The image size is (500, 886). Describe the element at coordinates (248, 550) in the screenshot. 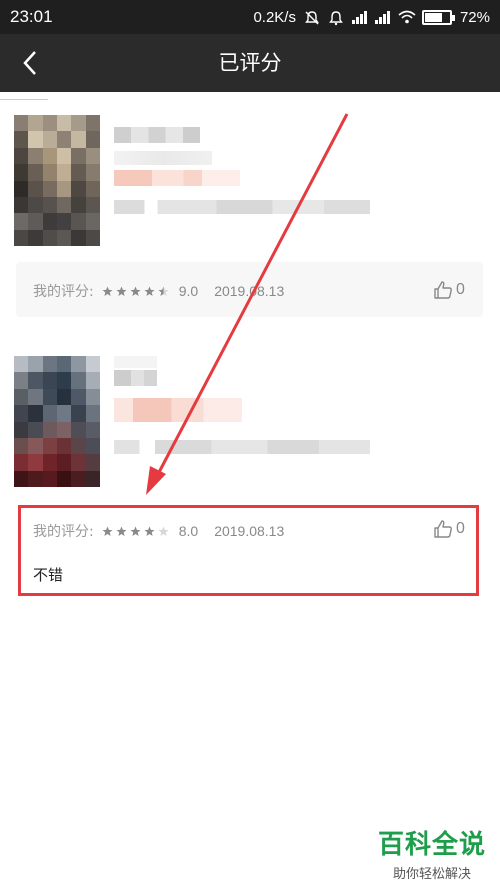

I see `highlight-box` at that location.